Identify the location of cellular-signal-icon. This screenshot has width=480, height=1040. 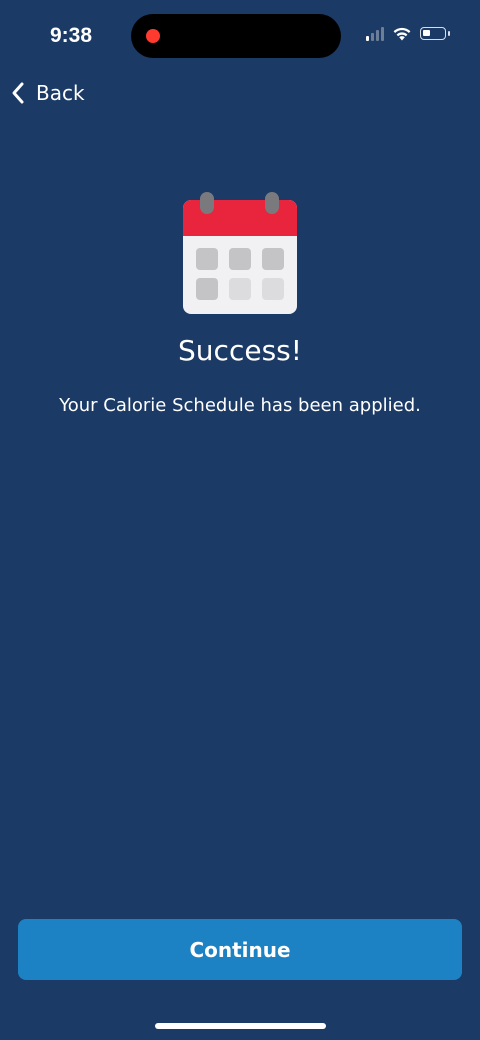
(375, 33).